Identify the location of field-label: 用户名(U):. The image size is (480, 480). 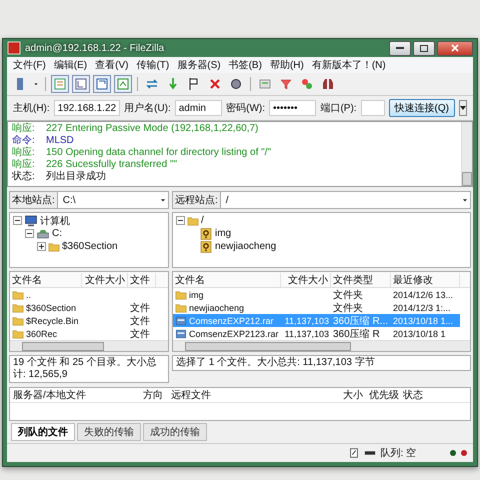
(147, 108).